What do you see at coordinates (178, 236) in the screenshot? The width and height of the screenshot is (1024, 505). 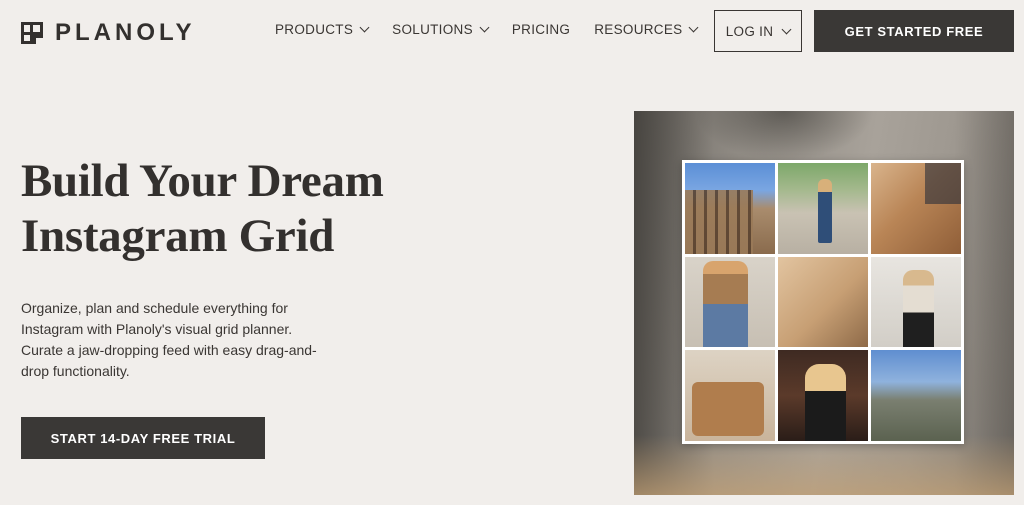 I see `hero-headline-line2: Instagram Grid` at bounding box center [178, 236].